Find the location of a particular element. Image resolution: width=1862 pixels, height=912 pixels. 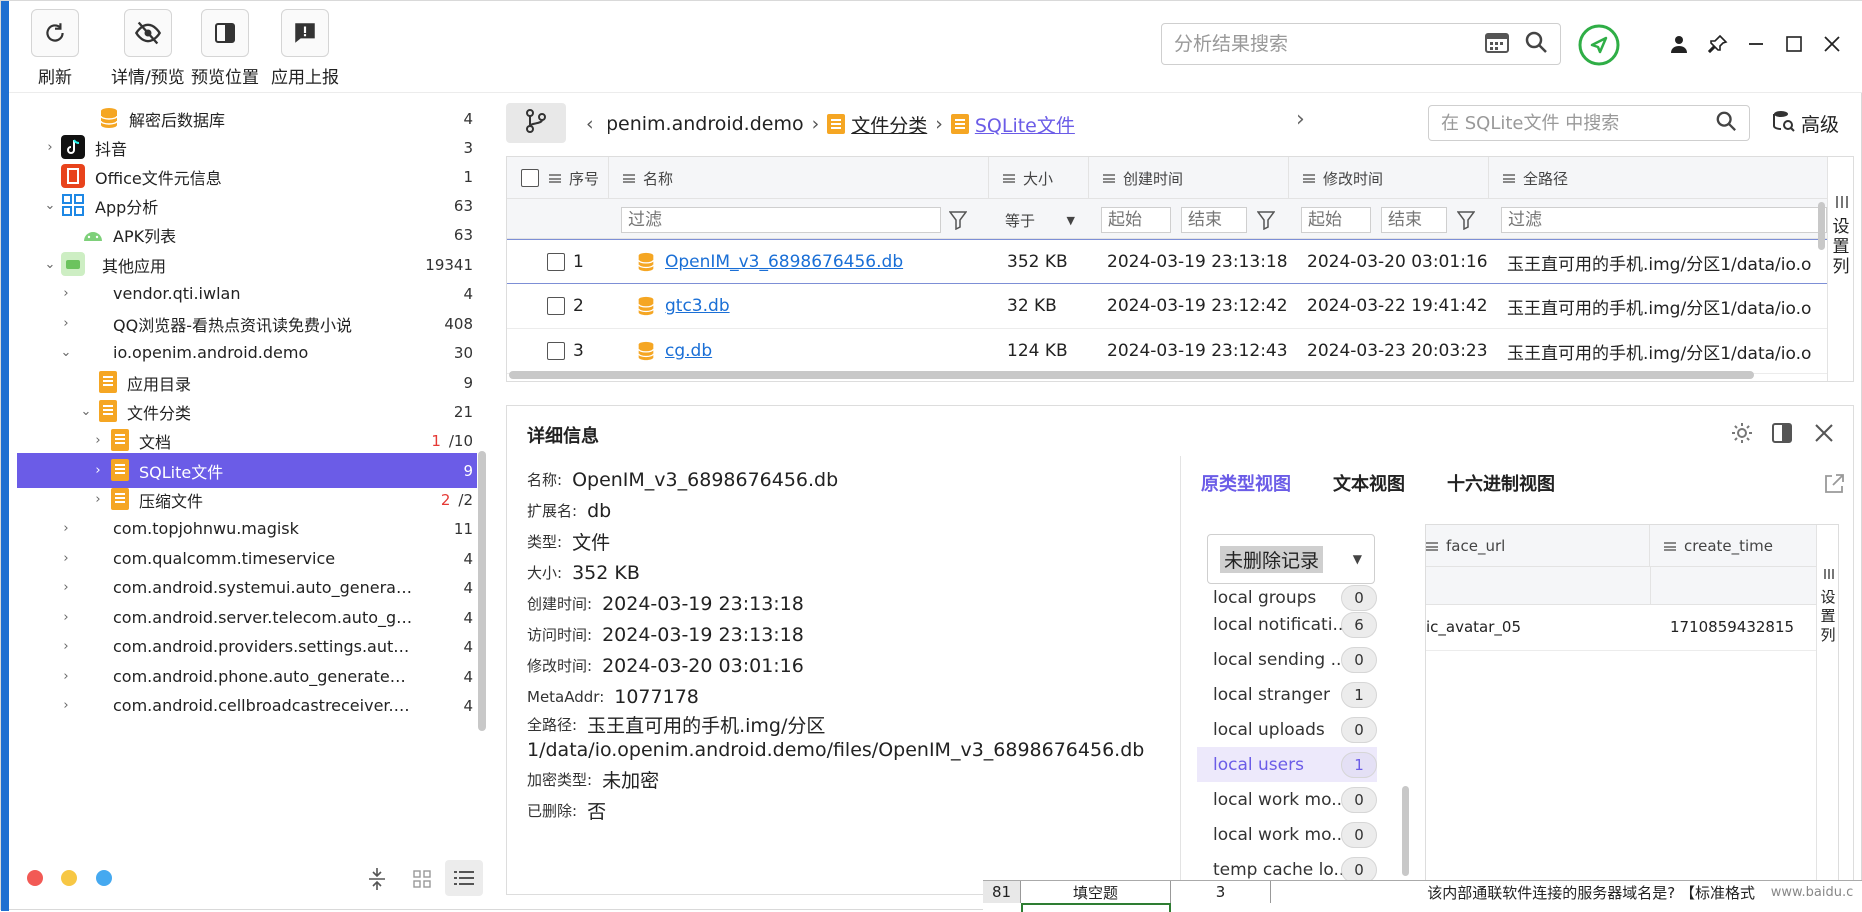

calendar-icon is located at coordinates (1497, 44).